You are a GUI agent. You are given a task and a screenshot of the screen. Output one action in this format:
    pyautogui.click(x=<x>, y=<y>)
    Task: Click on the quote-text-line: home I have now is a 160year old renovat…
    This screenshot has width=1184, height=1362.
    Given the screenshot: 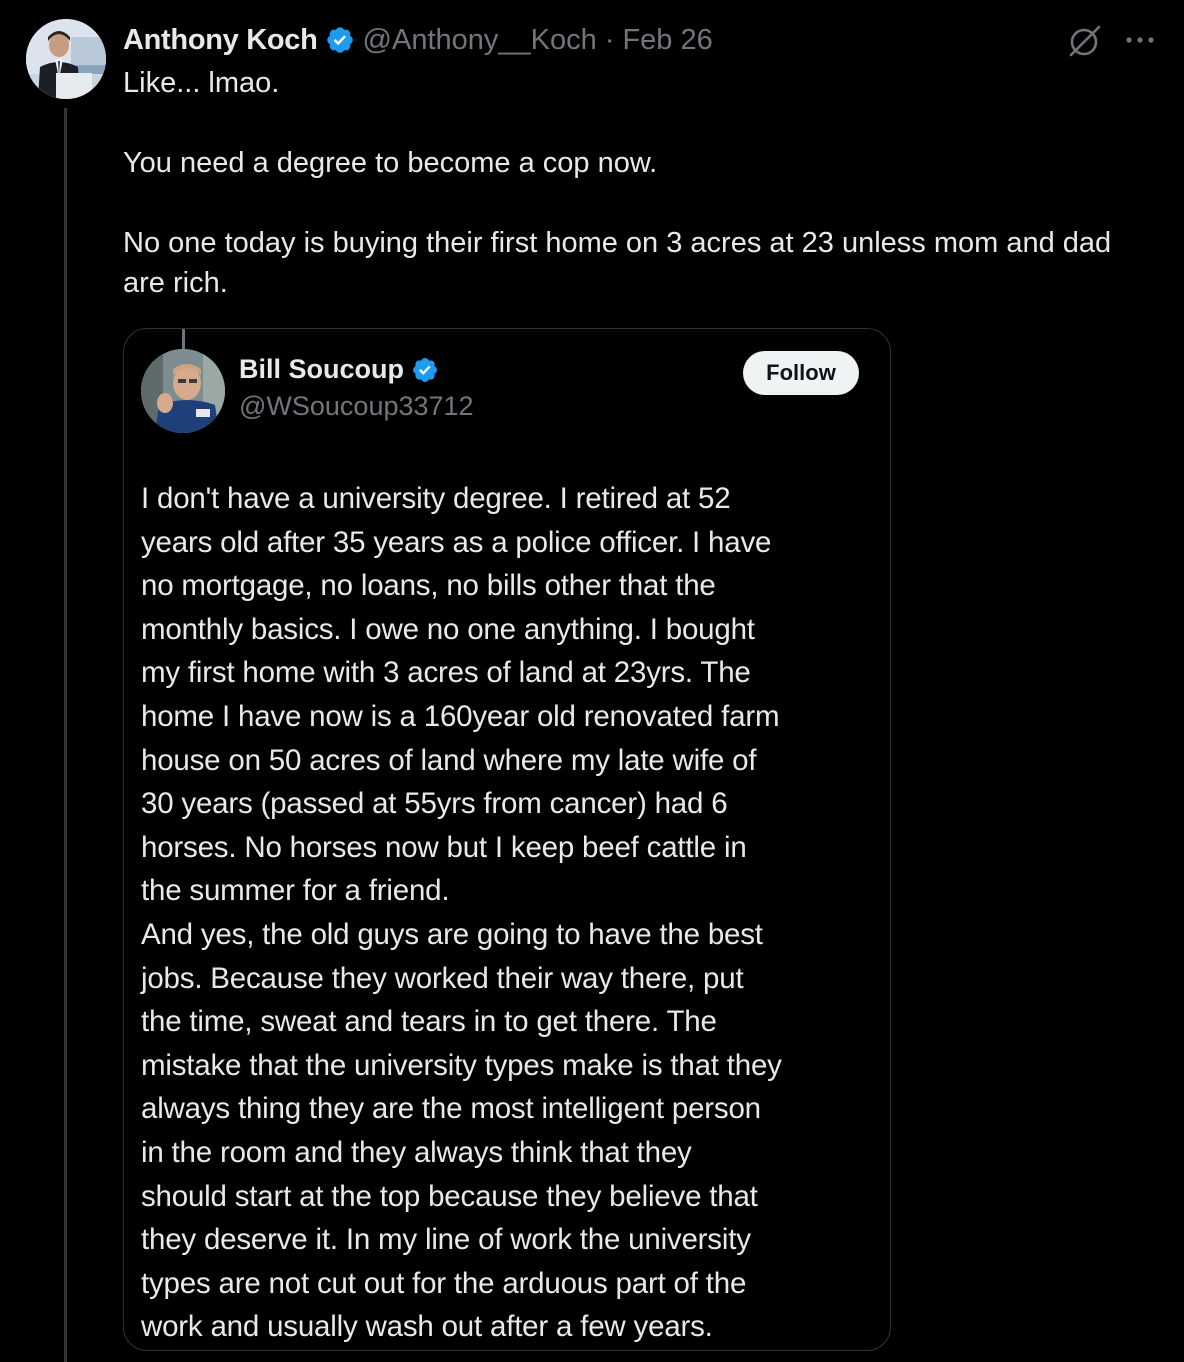 What is the action you would take?
    pyautogui.click(x=460, y=716)
    